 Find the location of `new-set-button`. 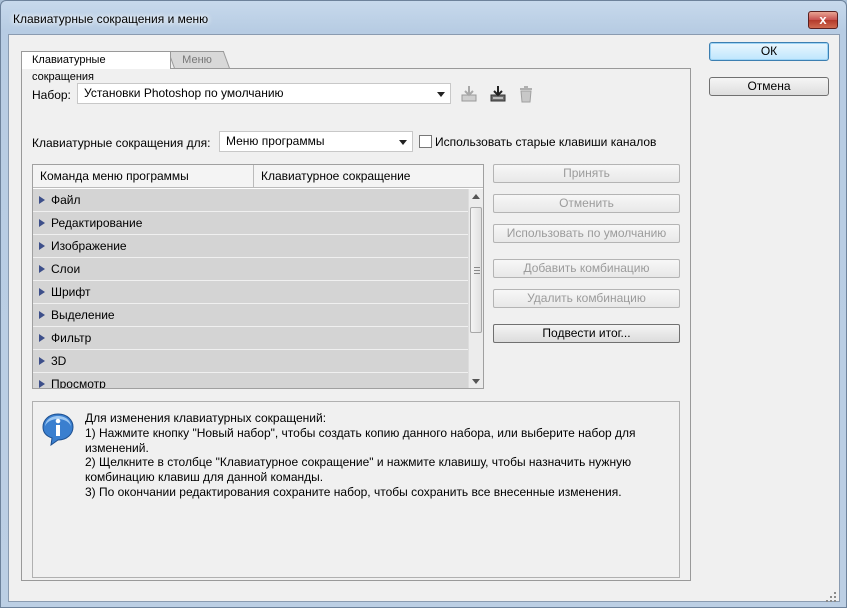

new-set-button is located at coordinates (498, 94).